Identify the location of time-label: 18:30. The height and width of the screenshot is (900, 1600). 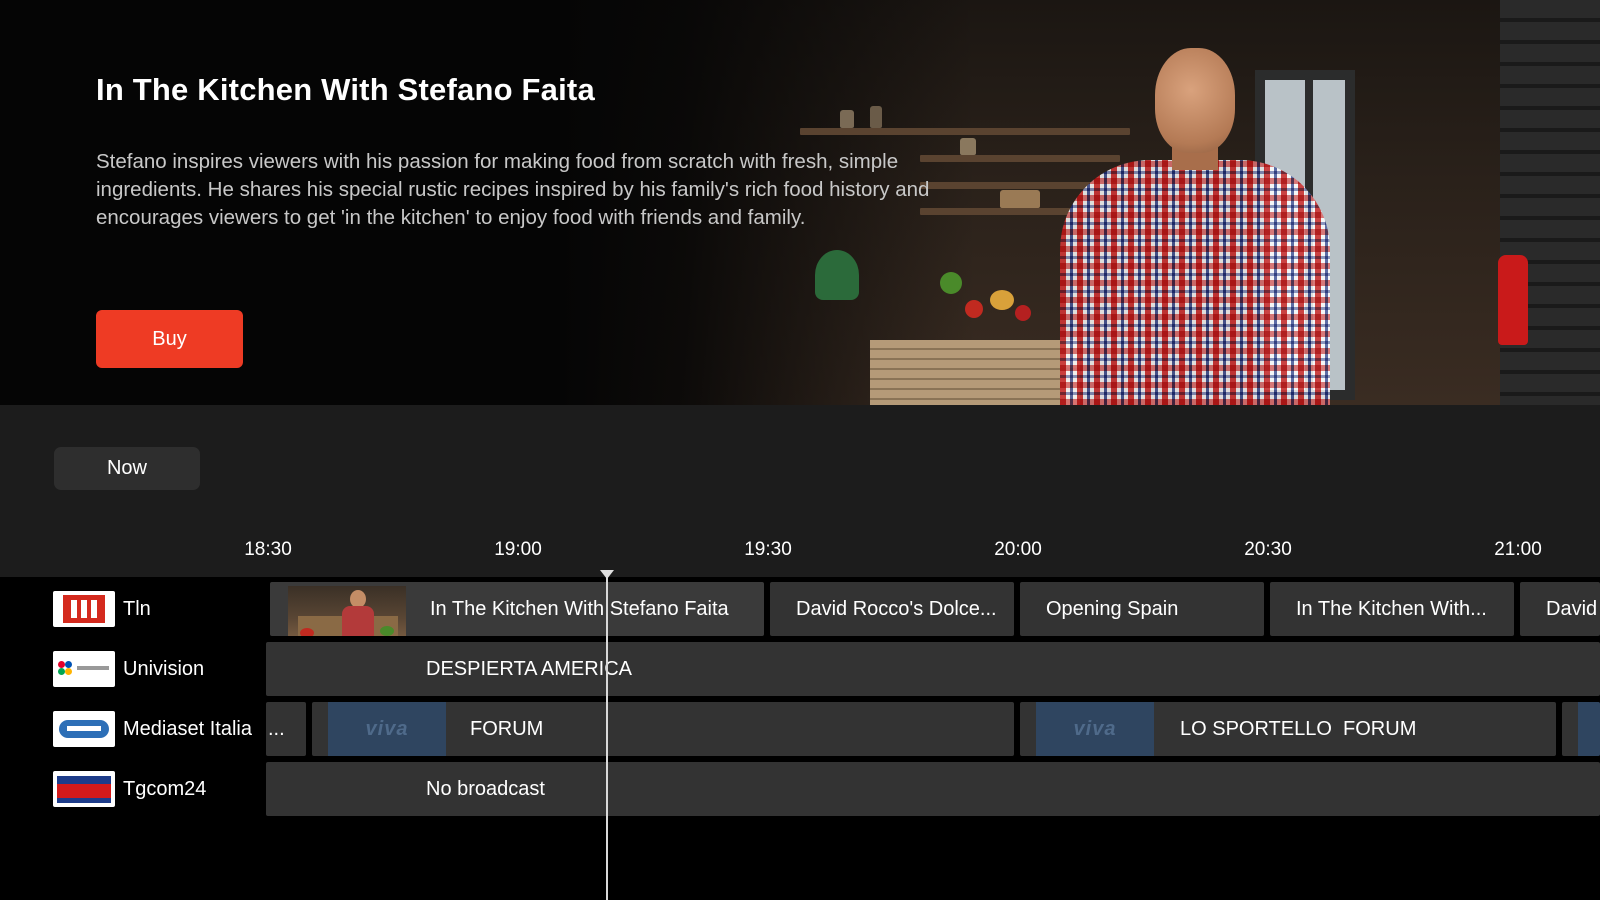
(268, 549).